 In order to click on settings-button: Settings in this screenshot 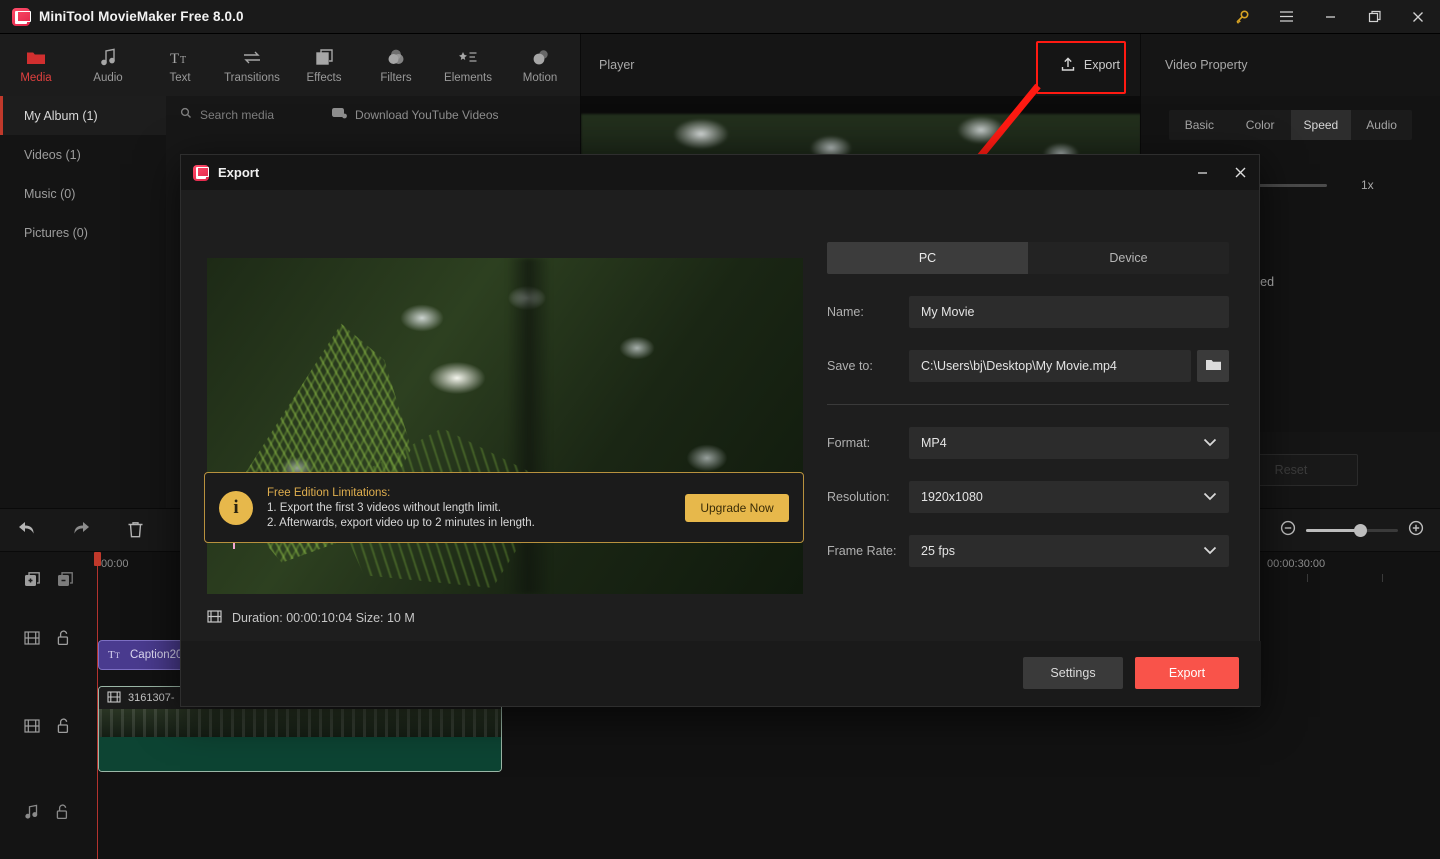, I will do `click(1073, 673)`.